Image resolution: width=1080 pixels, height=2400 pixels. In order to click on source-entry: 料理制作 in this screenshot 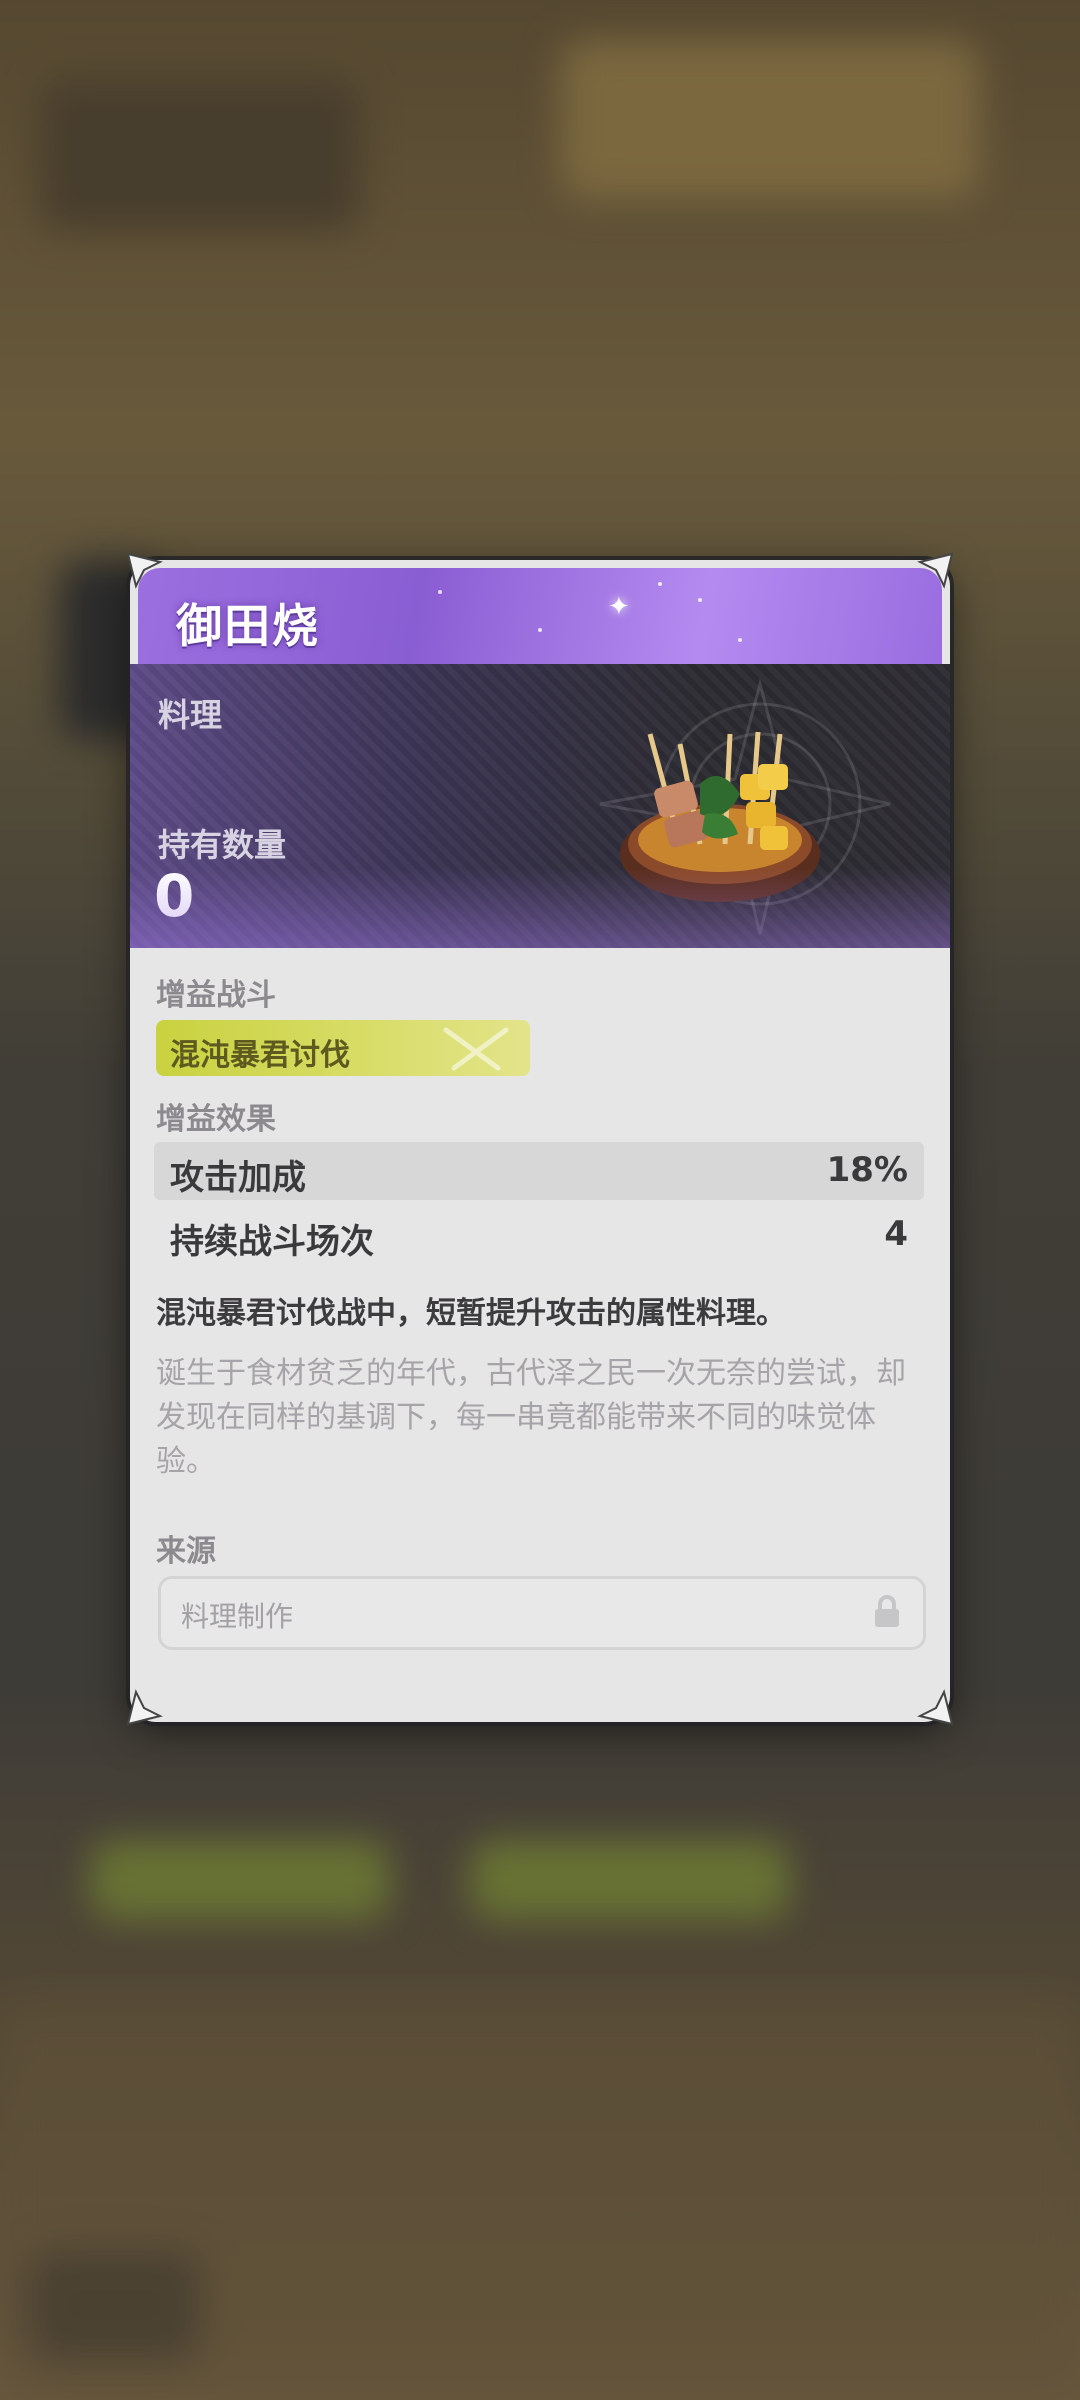, I will do `click(542, 1613)`.